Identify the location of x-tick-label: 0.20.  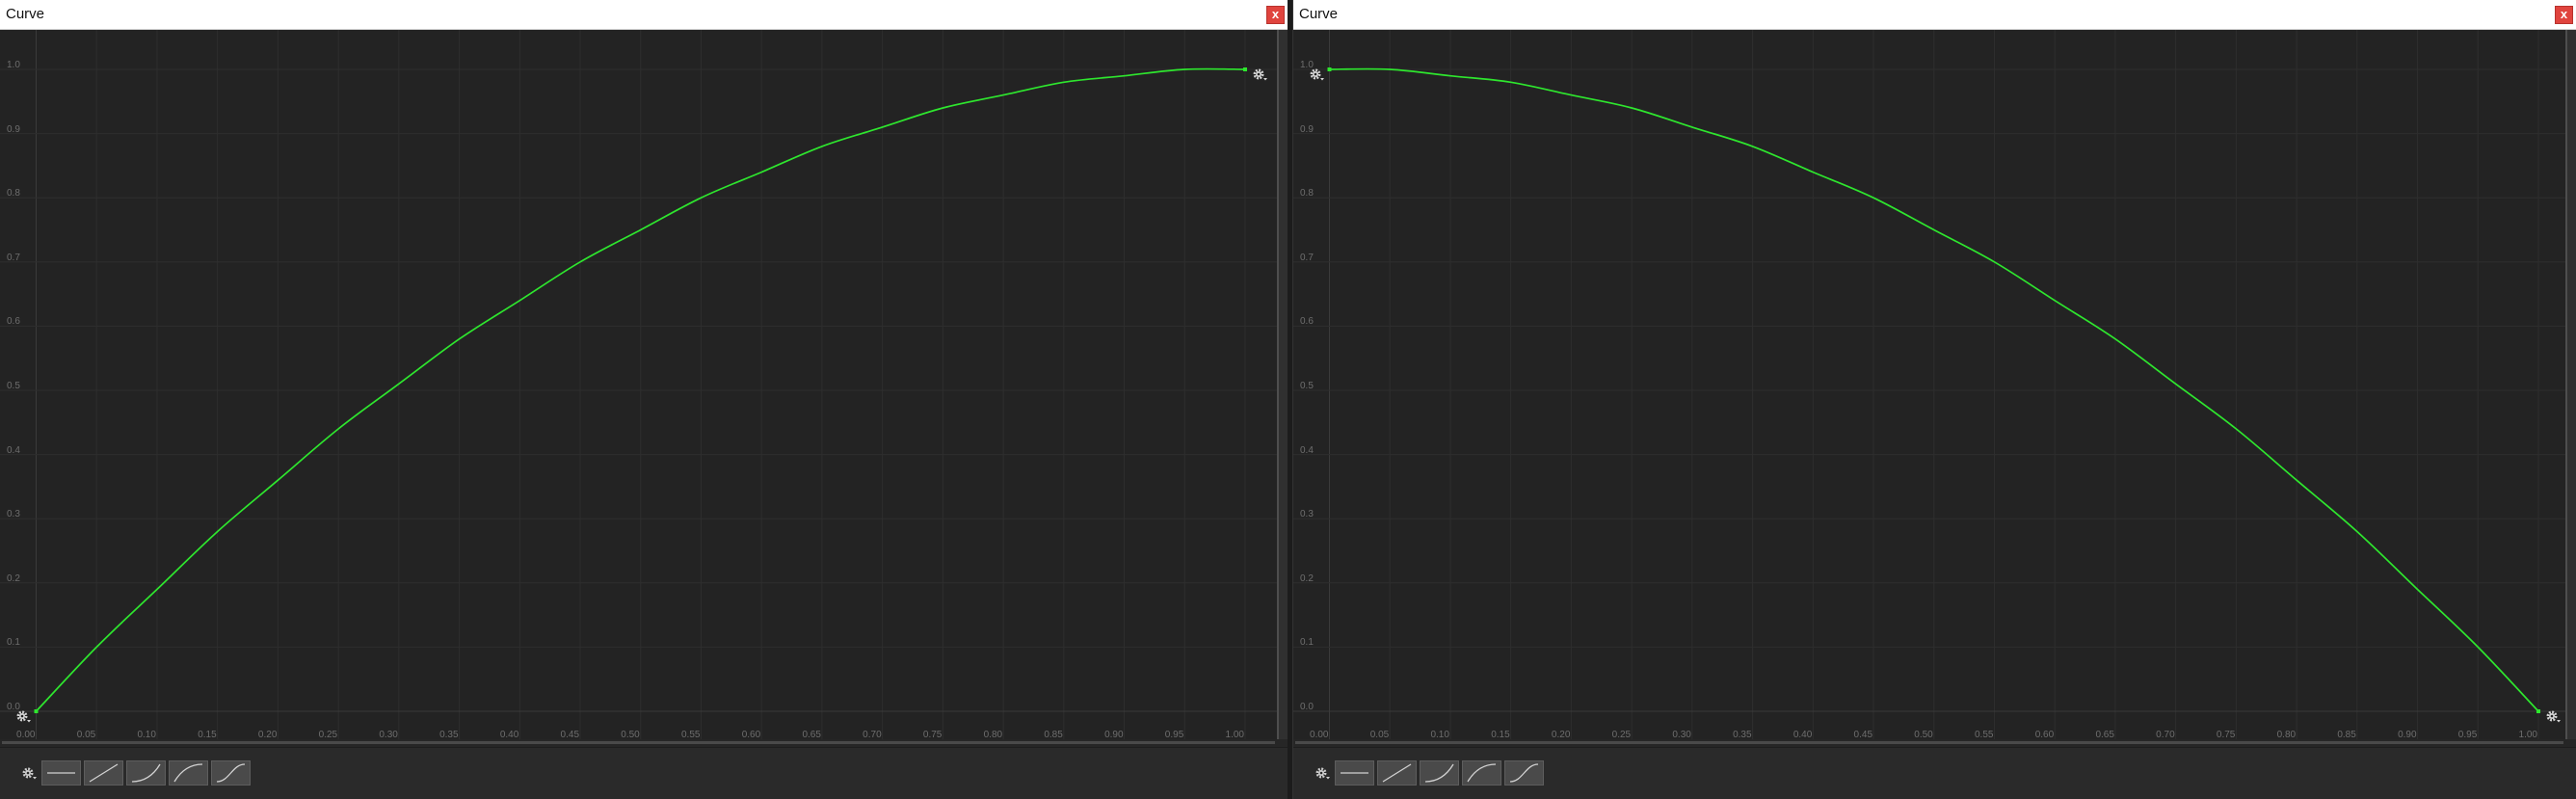
(1561, 734).